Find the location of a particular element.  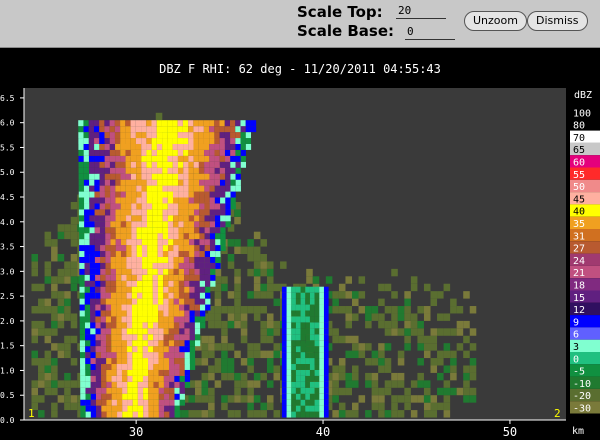

legend-label: 65 is located at coordinates (579, 150).